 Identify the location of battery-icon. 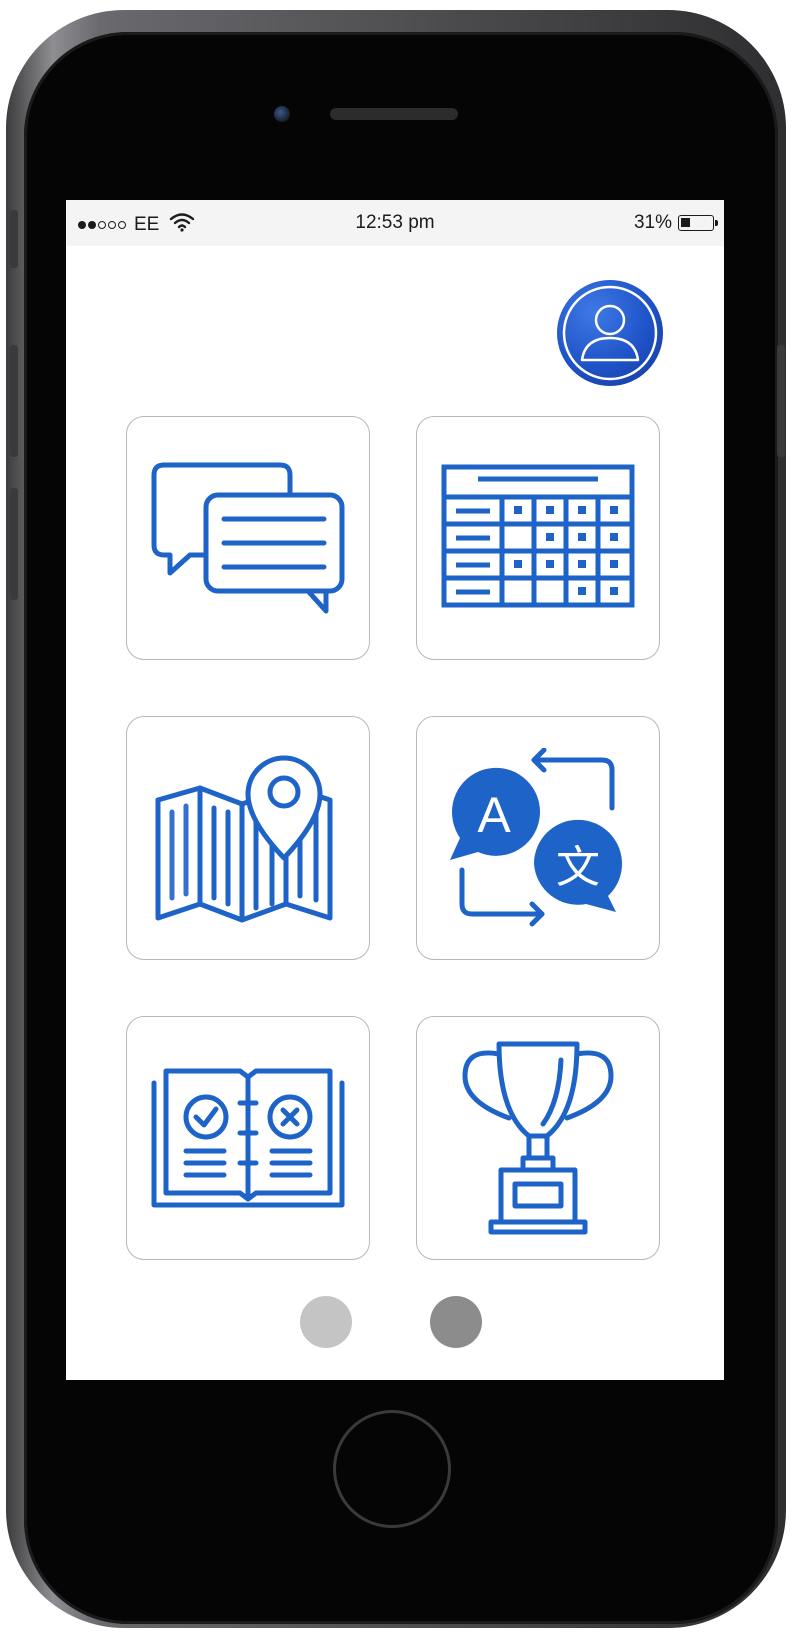
(698, 223).